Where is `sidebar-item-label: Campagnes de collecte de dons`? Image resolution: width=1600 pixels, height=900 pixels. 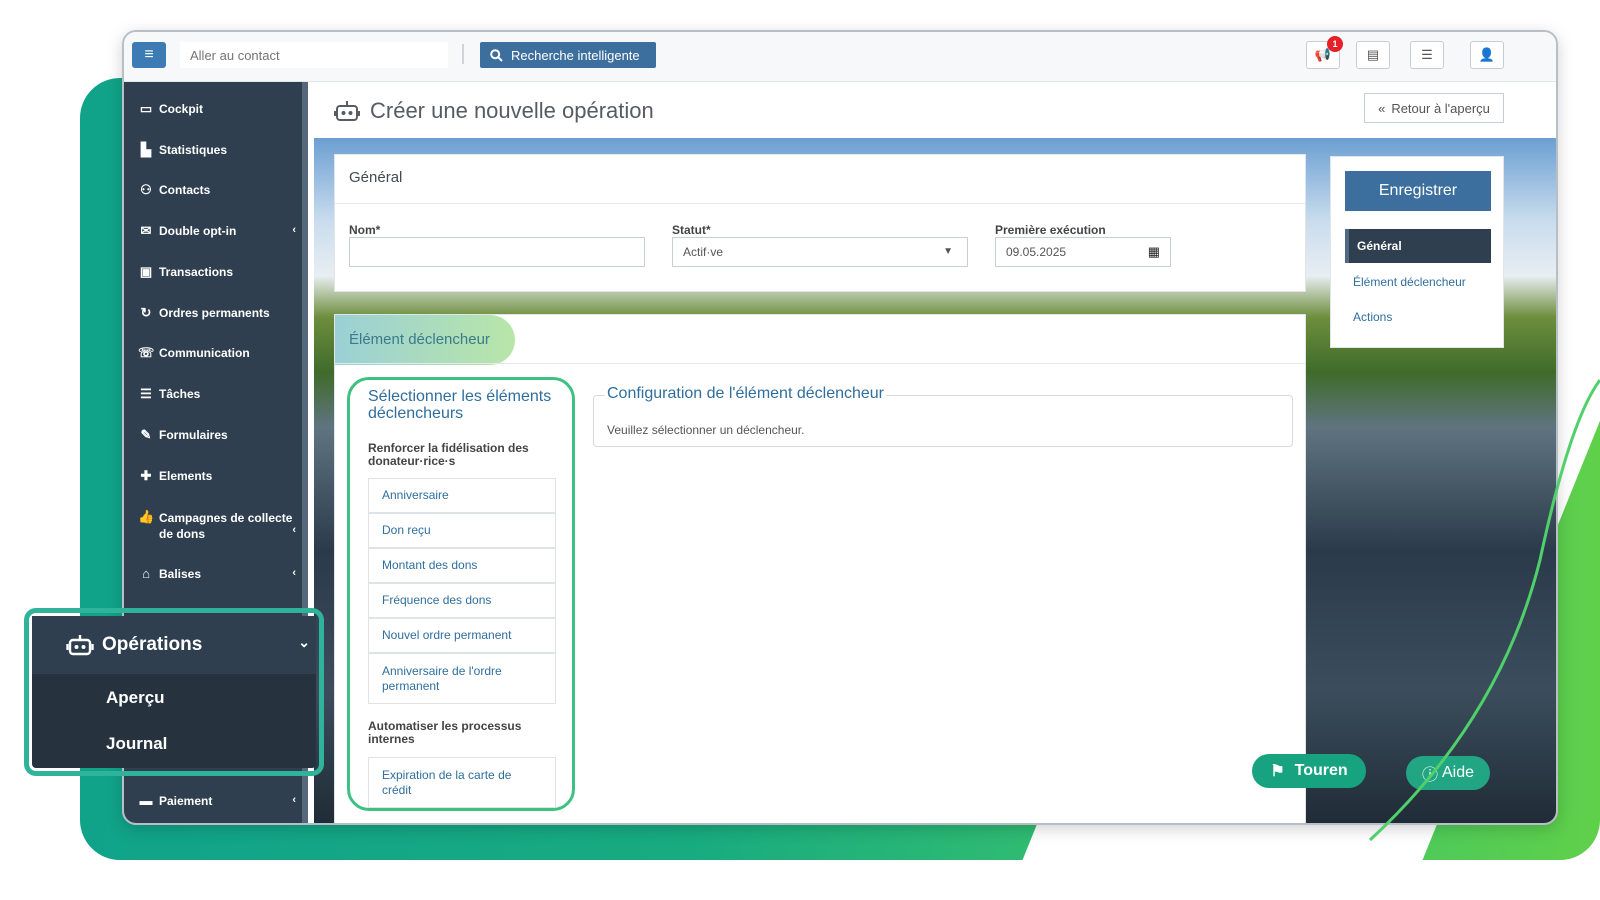
sidebar-item-label: Campagnes de collecte de dons is located at coordinates (226, 526).